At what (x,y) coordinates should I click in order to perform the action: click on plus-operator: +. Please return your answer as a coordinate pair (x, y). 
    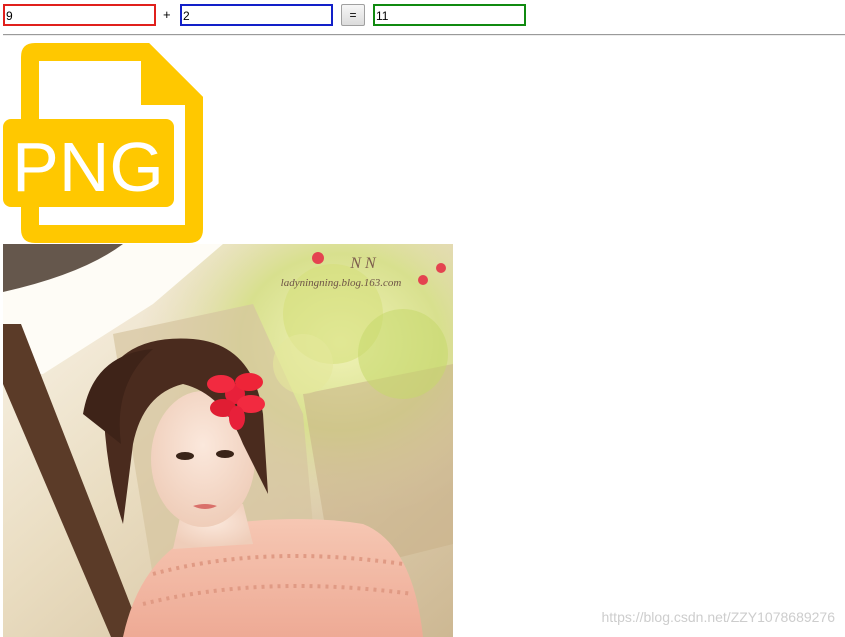
    Looking at the image, I should click on (167, 14).